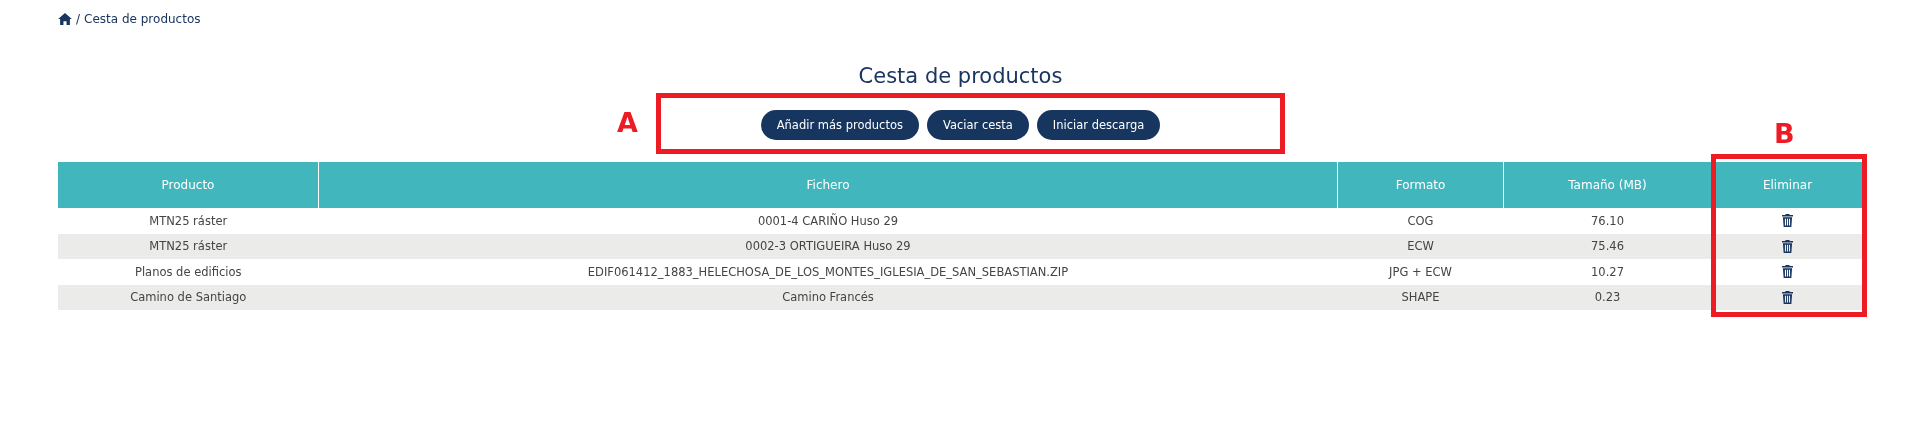 This screenshot has width=1919, height=427. What do you see at coordinates (142, 19) in the screenshot?
I see `breadcrumb-current: Cesta de productos` at bounding box center [142, 19].